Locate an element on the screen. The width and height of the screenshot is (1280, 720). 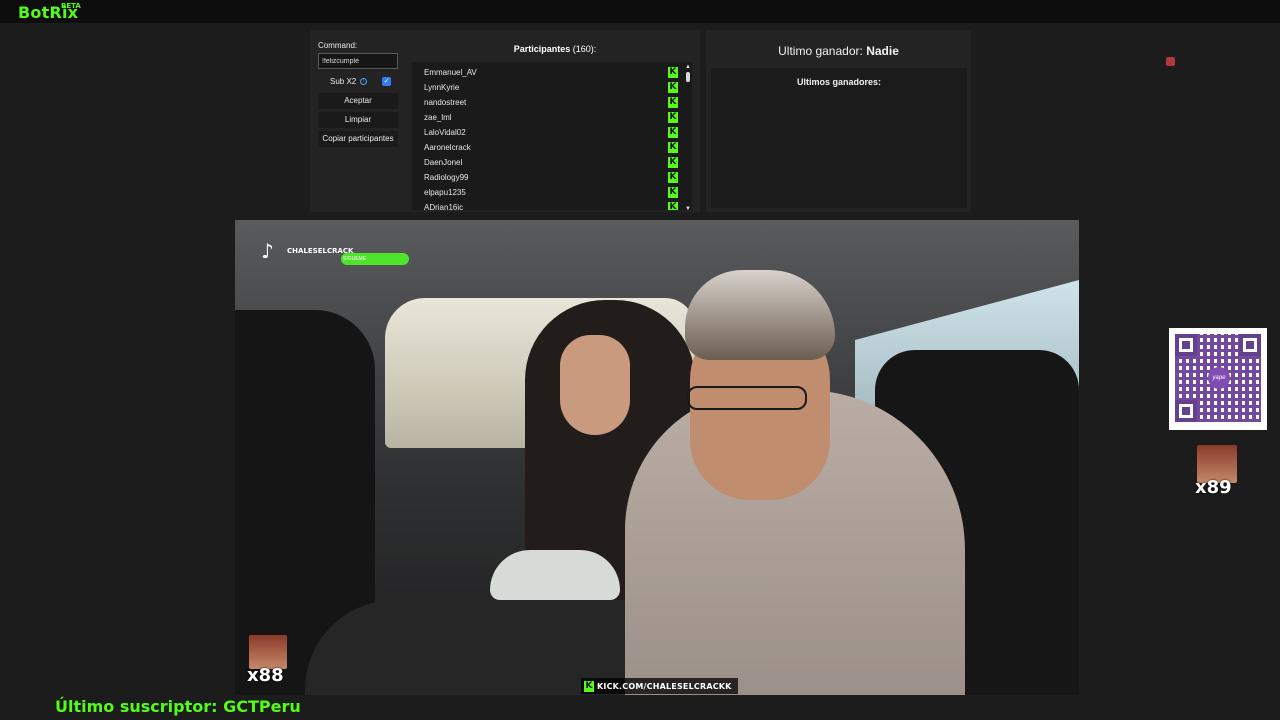
participant-name: Emmanuel_AV is located at coordinates (450, 72).